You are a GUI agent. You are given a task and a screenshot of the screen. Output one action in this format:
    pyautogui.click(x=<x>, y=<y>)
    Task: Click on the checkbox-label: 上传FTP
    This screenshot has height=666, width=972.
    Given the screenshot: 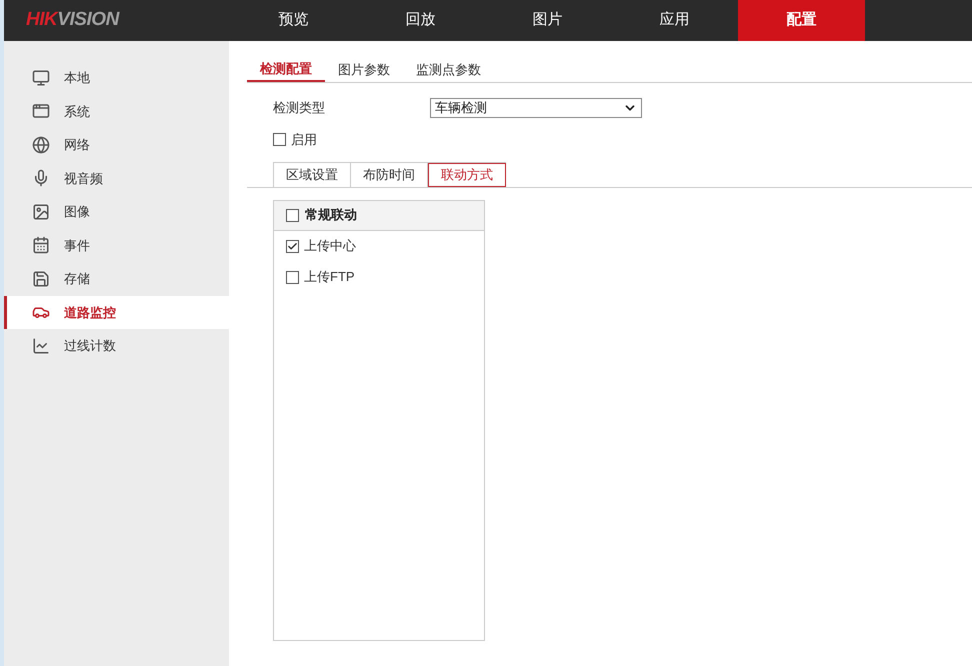 What is the action you would take?
    pyautogui.click(x=329, y=277)
    